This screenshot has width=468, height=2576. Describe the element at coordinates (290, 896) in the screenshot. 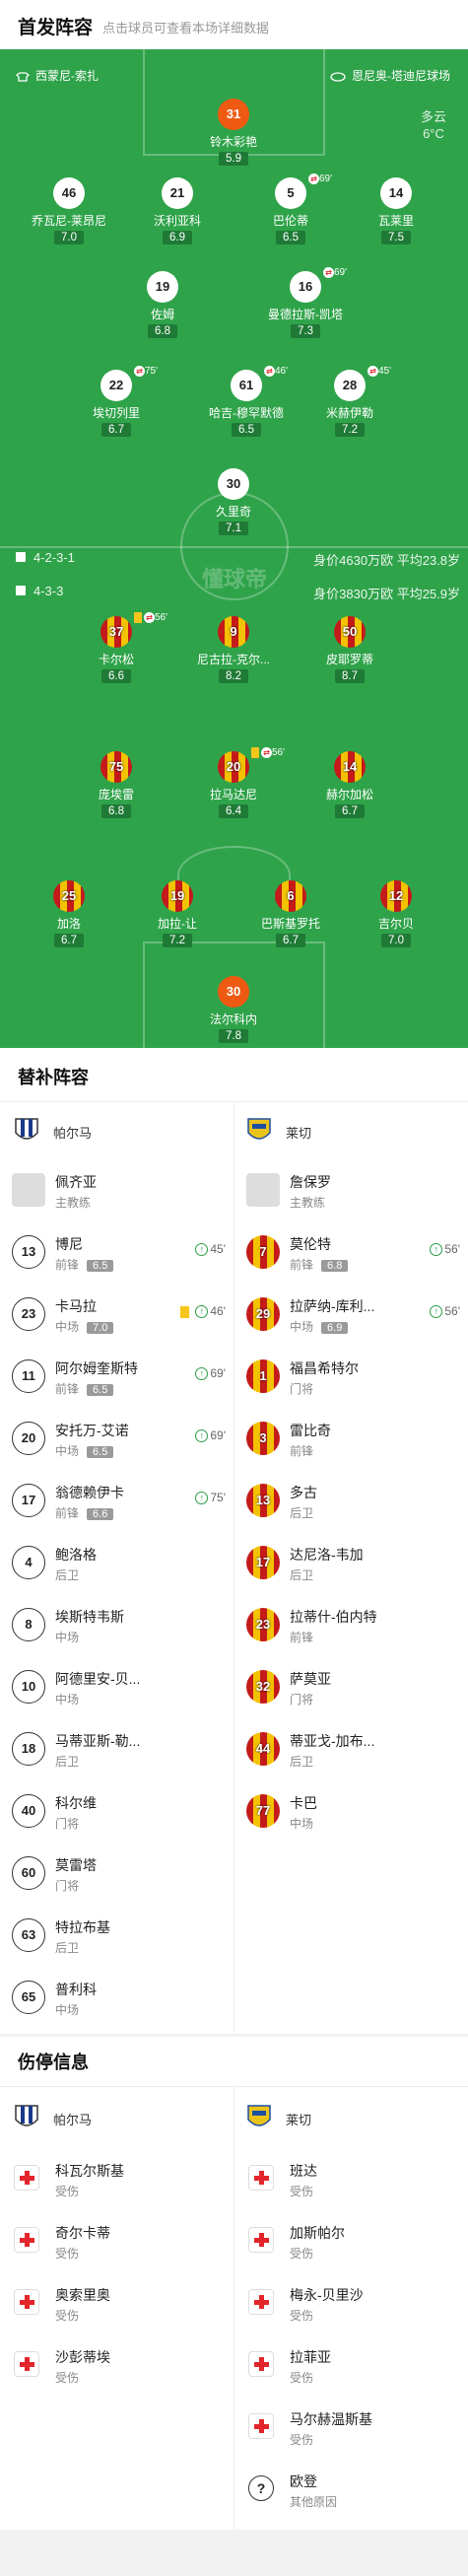

I see `player-number: 6` at that location.